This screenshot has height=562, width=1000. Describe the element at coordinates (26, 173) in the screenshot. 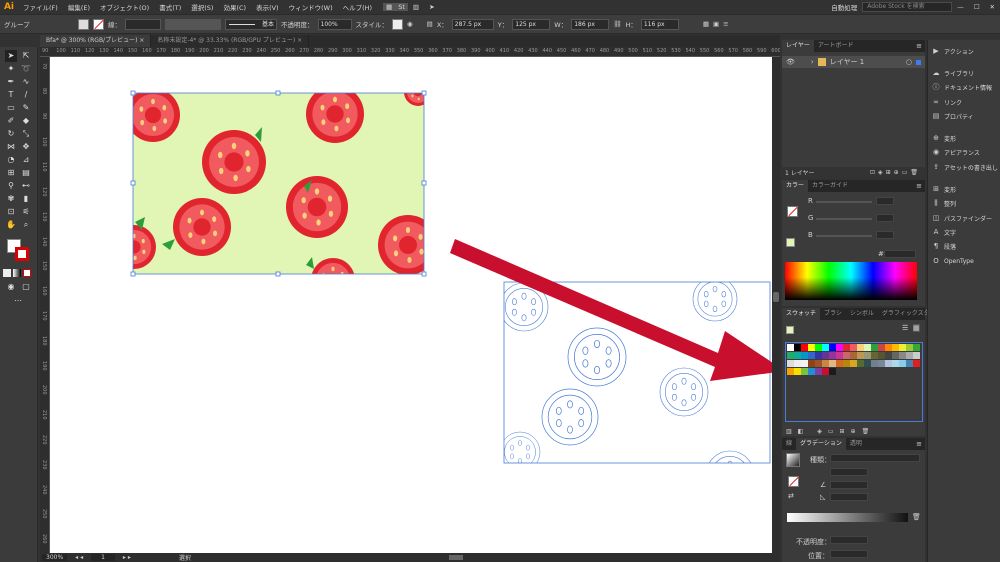

I see `gradient-tool-icon: ▤` at that location.